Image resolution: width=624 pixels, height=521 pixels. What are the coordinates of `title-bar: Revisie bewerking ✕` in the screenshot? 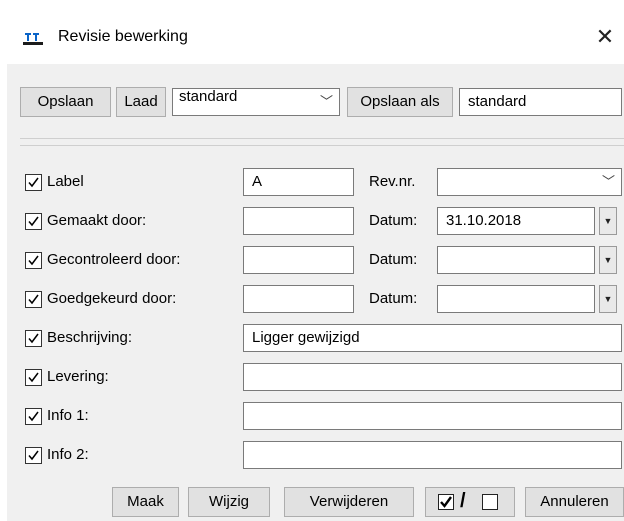 It's located at (312, 31).